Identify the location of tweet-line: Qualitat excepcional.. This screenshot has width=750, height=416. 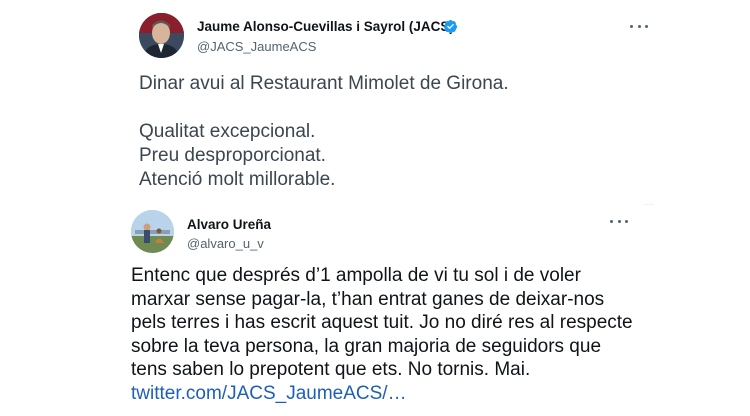
(227, 131).